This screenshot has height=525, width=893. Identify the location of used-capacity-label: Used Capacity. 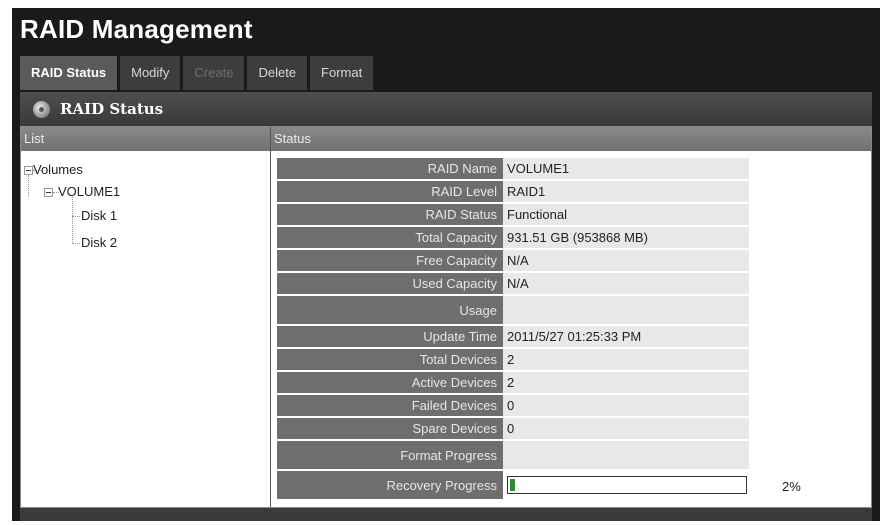
(390, 283).